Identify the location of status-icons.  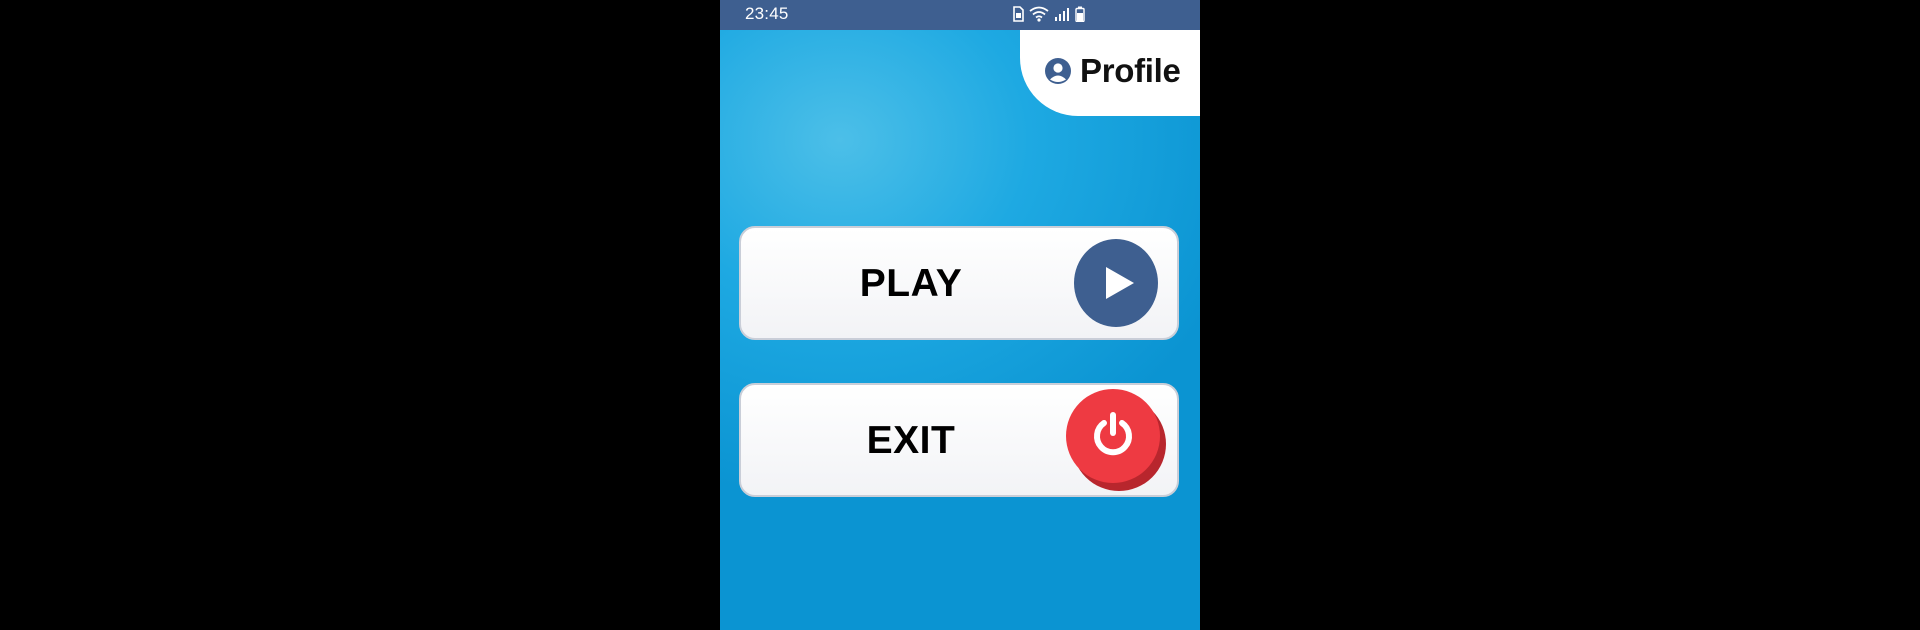
(1048, 14).